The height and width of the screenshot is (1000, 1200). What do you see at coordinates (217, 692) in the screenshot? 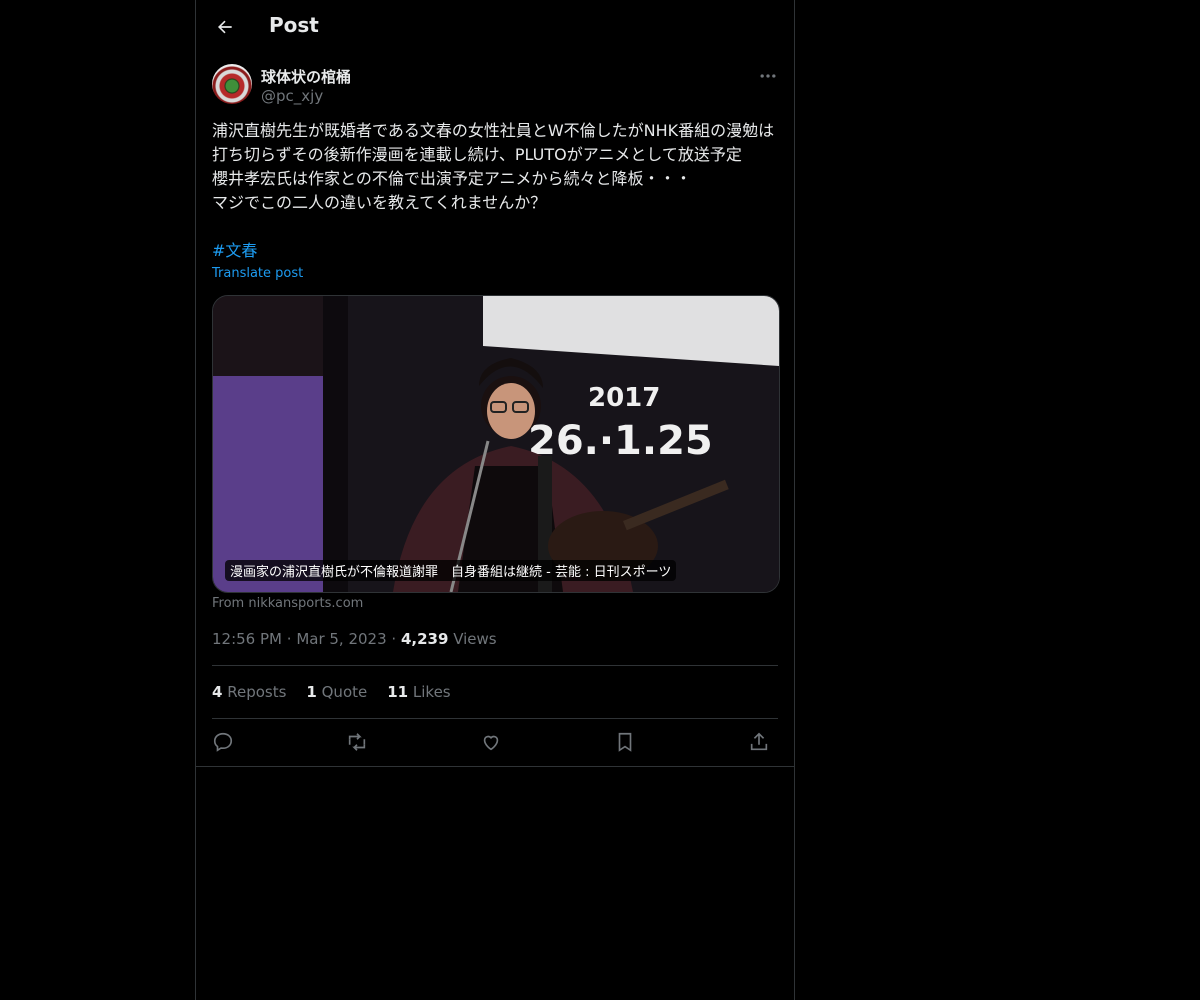
I see `reposts-count: 4` at bounding box center [217, 692].